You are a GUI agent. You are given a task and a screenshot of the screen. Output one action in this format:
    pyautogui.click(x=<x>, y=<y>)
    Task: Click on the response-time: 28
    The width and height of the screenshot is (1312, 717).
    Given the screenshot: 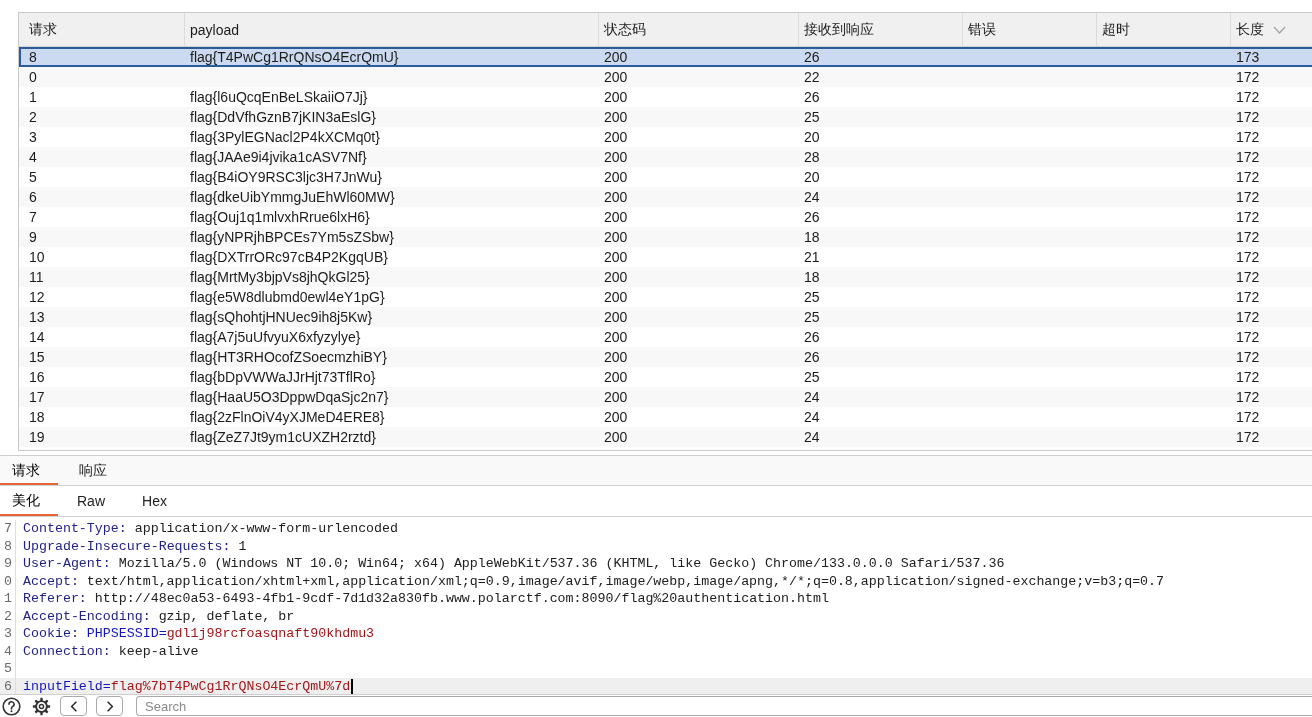 What is the action you would take?
    pyautogui.click(x=812, y=157)
    